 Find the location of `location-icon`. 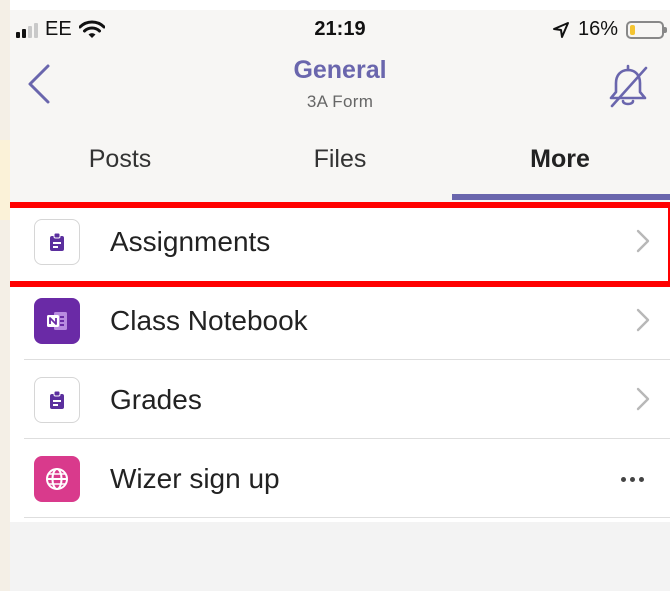

location-icon is located at coordinates (560, 29).